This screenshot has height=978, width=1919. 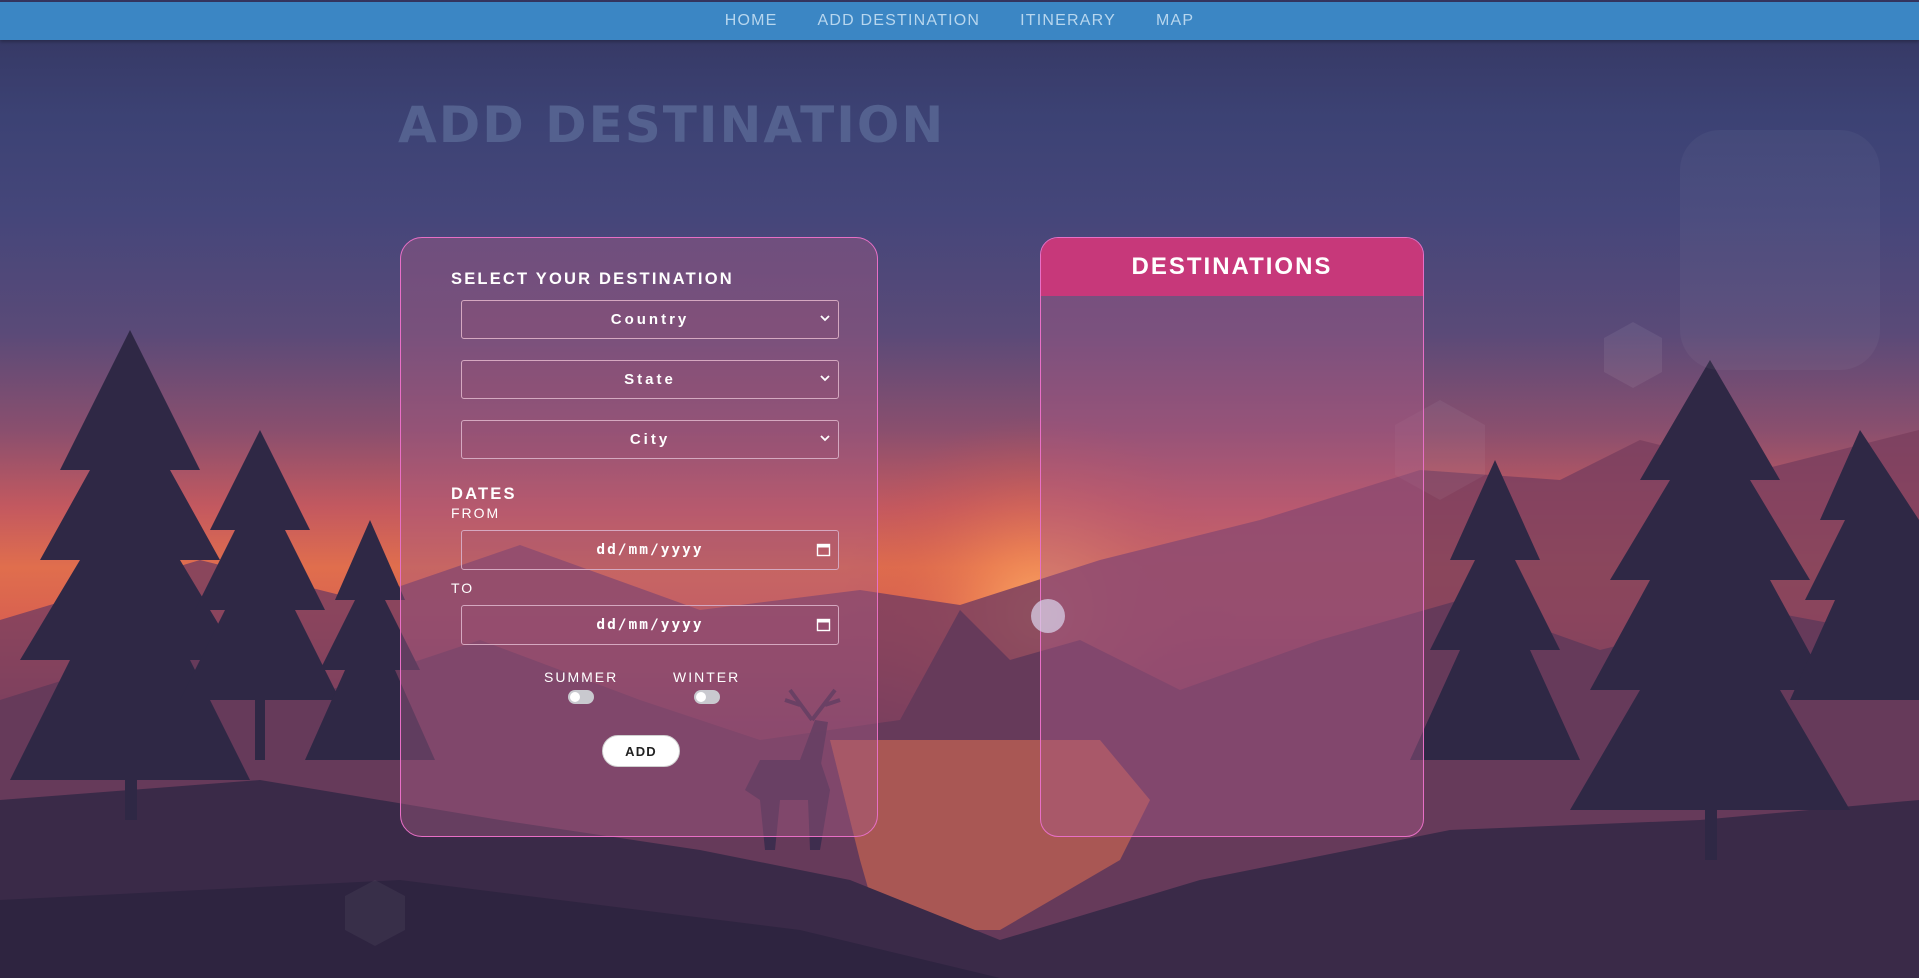 I want to click on left-trees, so click(x=222, y=575).